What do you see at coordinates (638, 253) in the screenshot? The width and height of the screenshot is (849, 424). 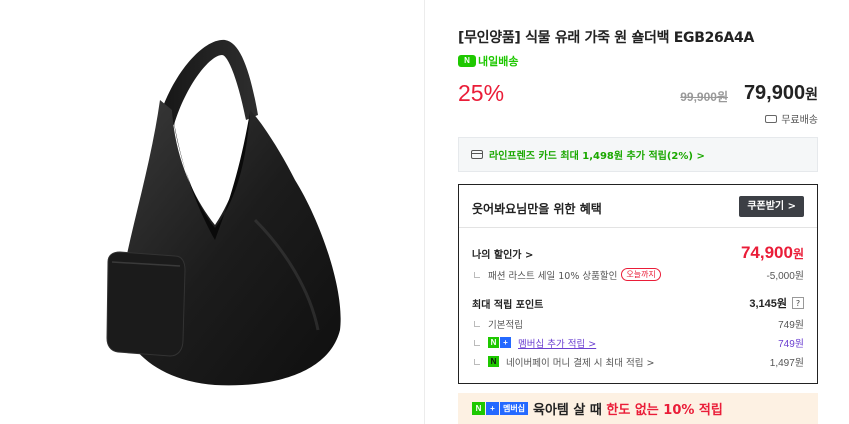 I see `my-discount-row: 나의 할인가 > 74,900원` at bounding box center [638, 253].